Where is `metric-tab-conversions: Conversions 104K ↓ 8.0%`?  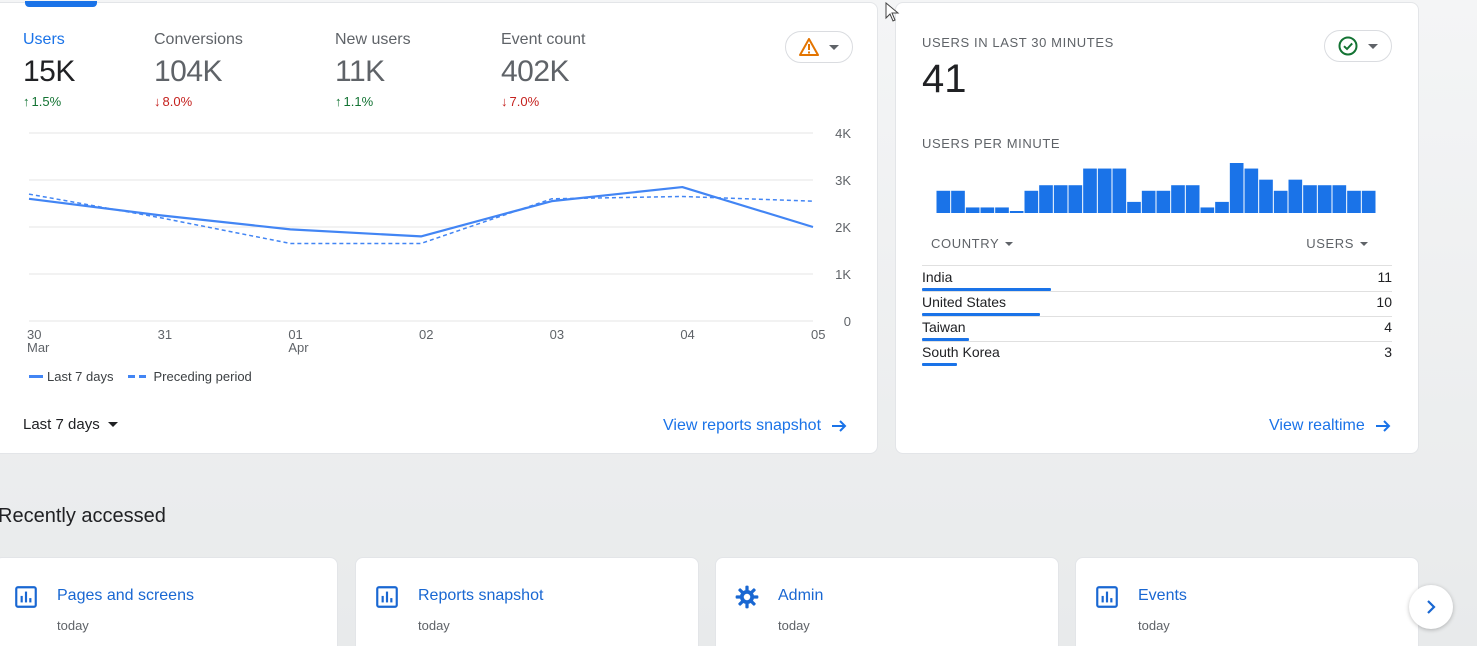 metric-tab-conversions: Conversions 104K ↓ 8.0% is located at coordinates (198, 70).